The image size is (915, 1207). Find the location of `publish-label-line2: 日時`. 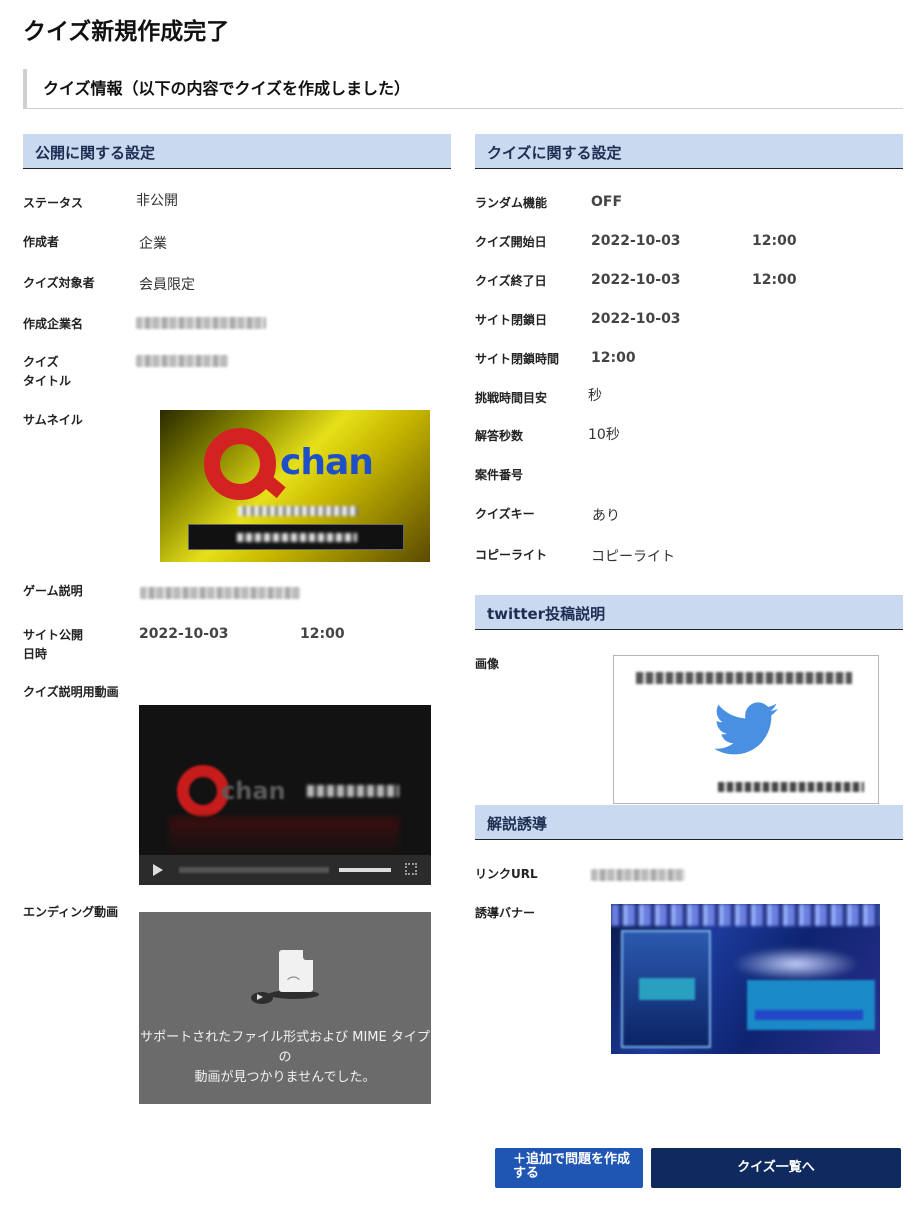

publish-label-line2: 日時 is located at coordinates (35, 654).